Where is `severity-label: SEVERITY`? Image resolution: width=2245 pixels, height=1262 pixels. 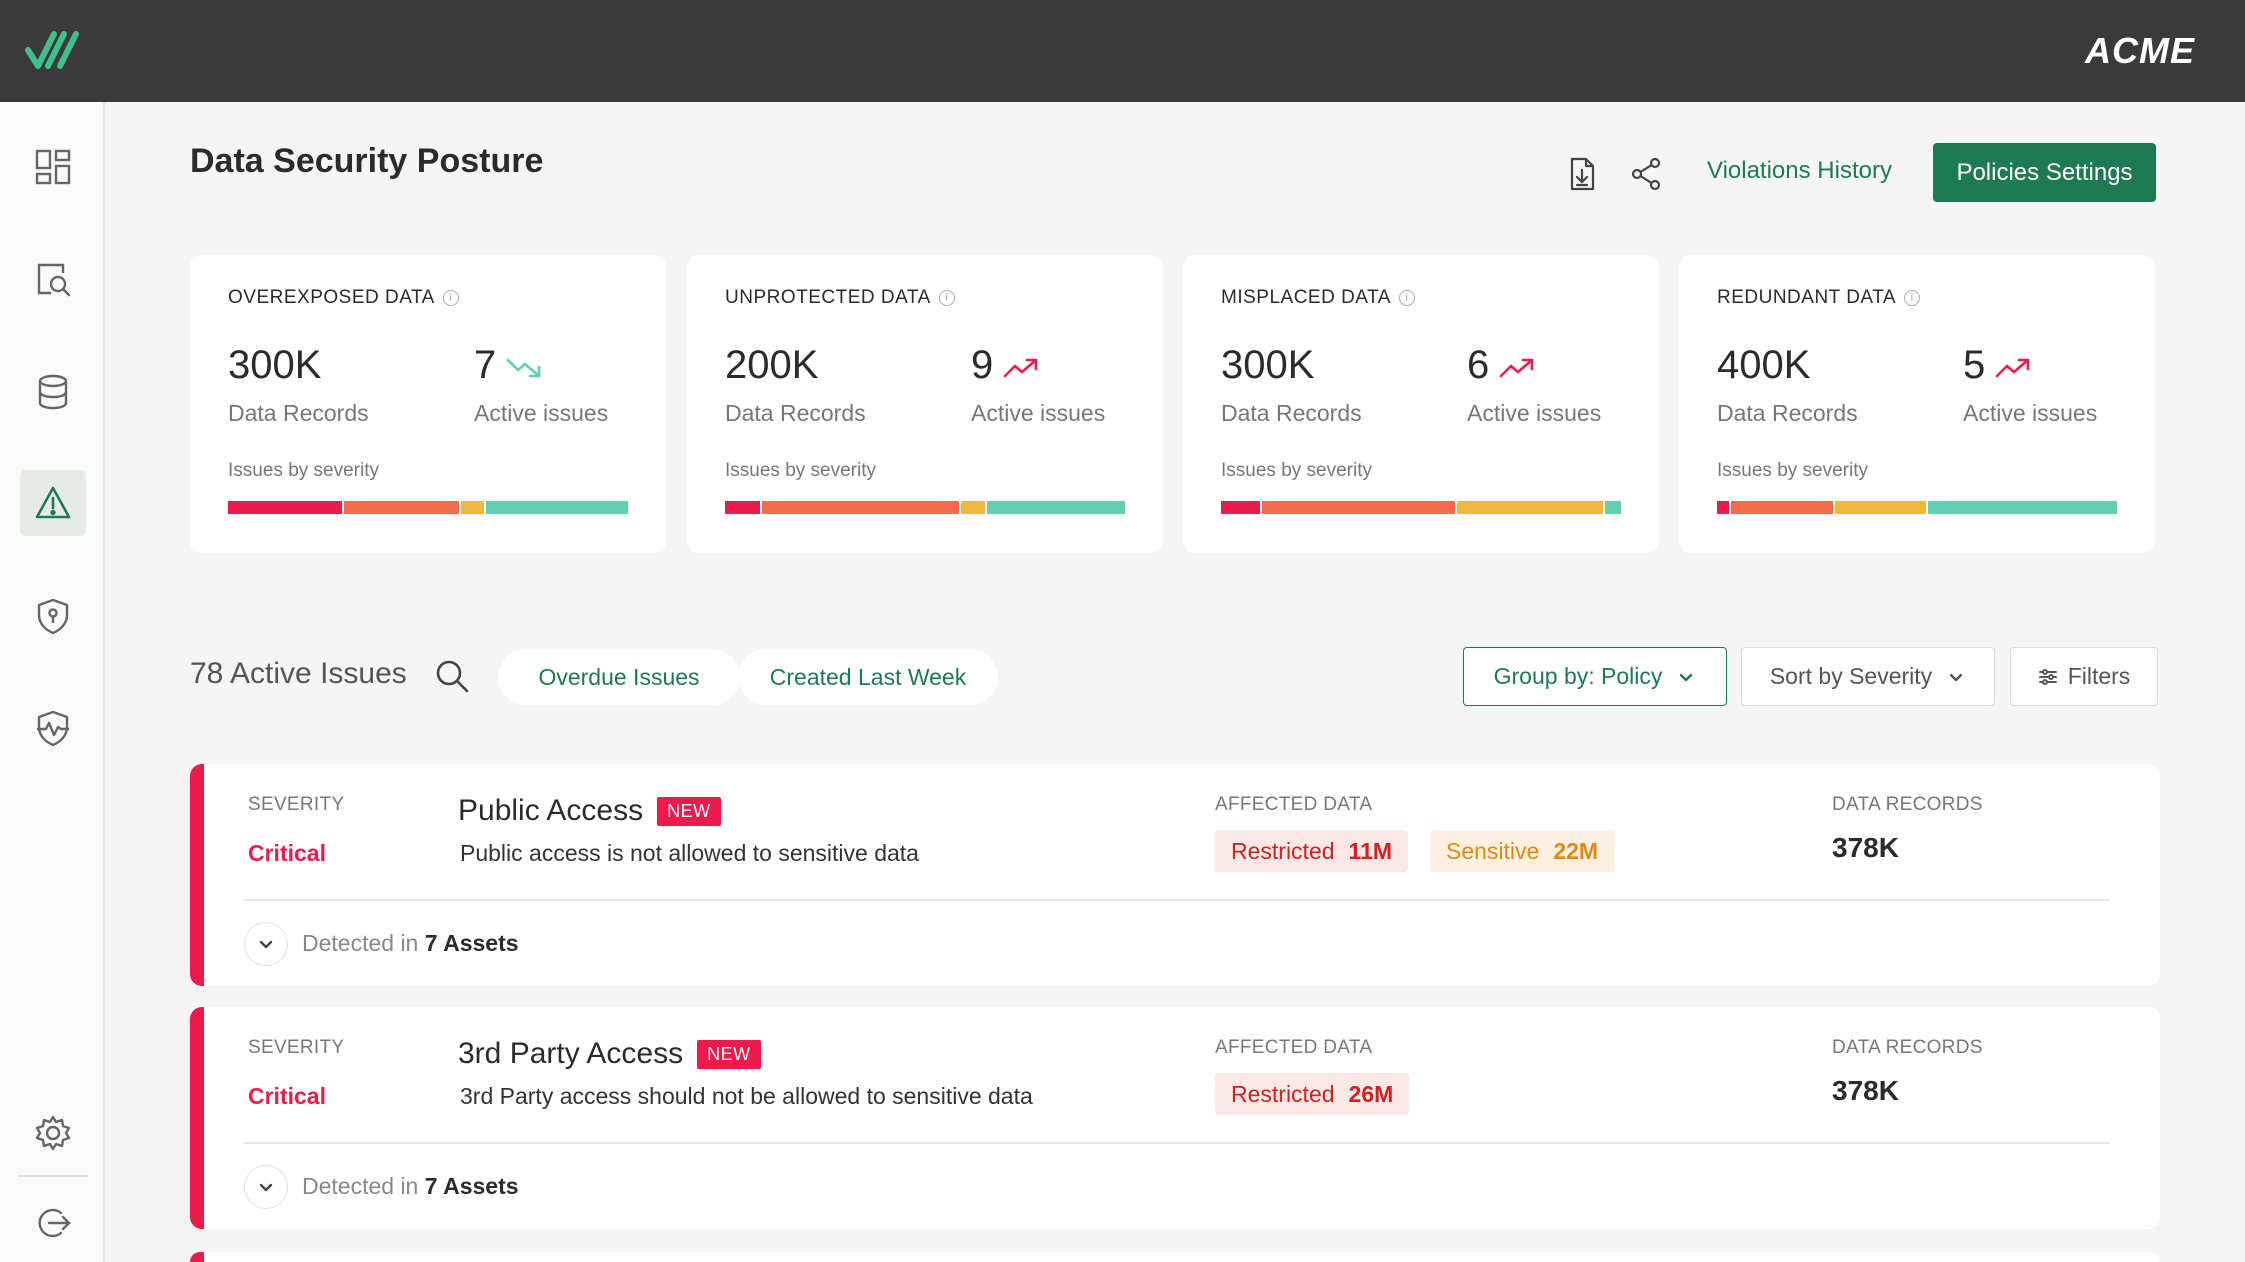 severity-label: SEVERITY is located at coordinates (296, 1047).